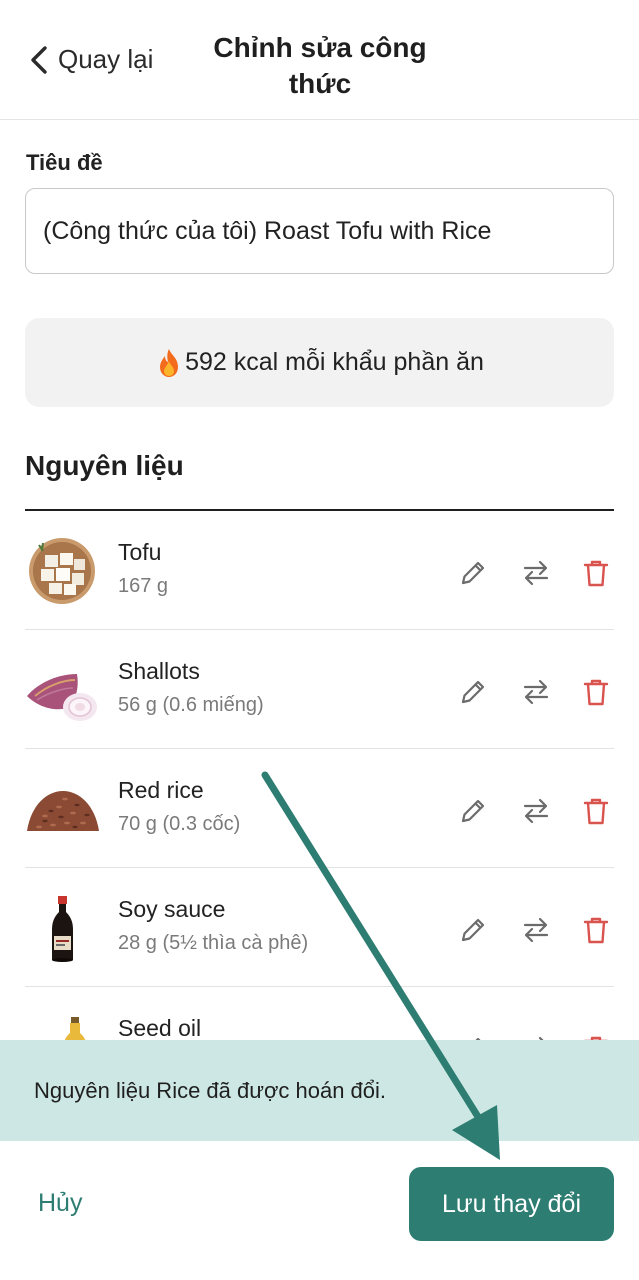 The width and height of the screenshot is (639, 1280). Describe the element at coordinates (106, 59) in the screenshot. I see `back-label: Quay lại` at that location.